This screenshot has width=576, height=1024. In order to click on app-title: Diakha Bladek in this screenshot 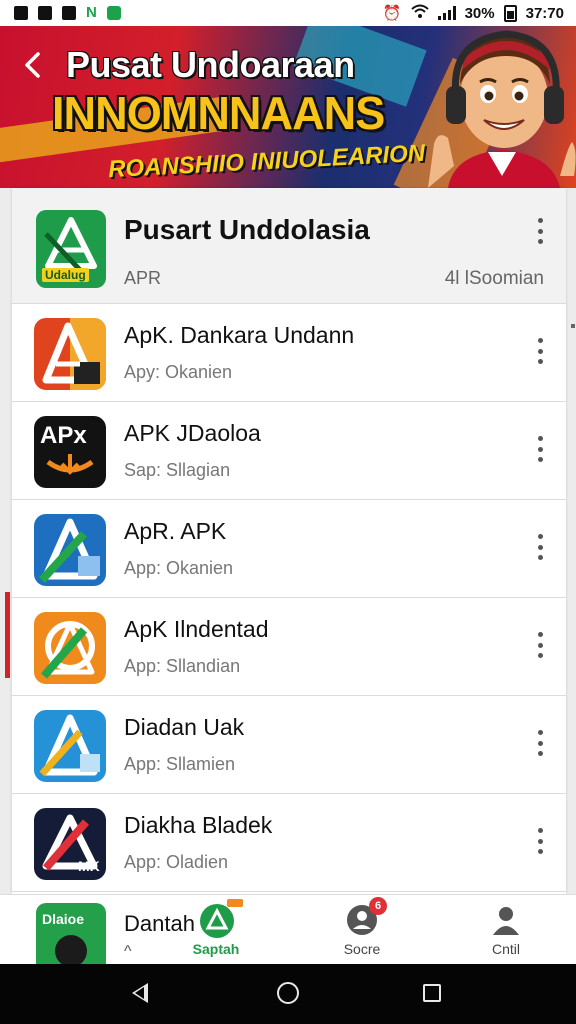, I will do `click(198, 825)`.